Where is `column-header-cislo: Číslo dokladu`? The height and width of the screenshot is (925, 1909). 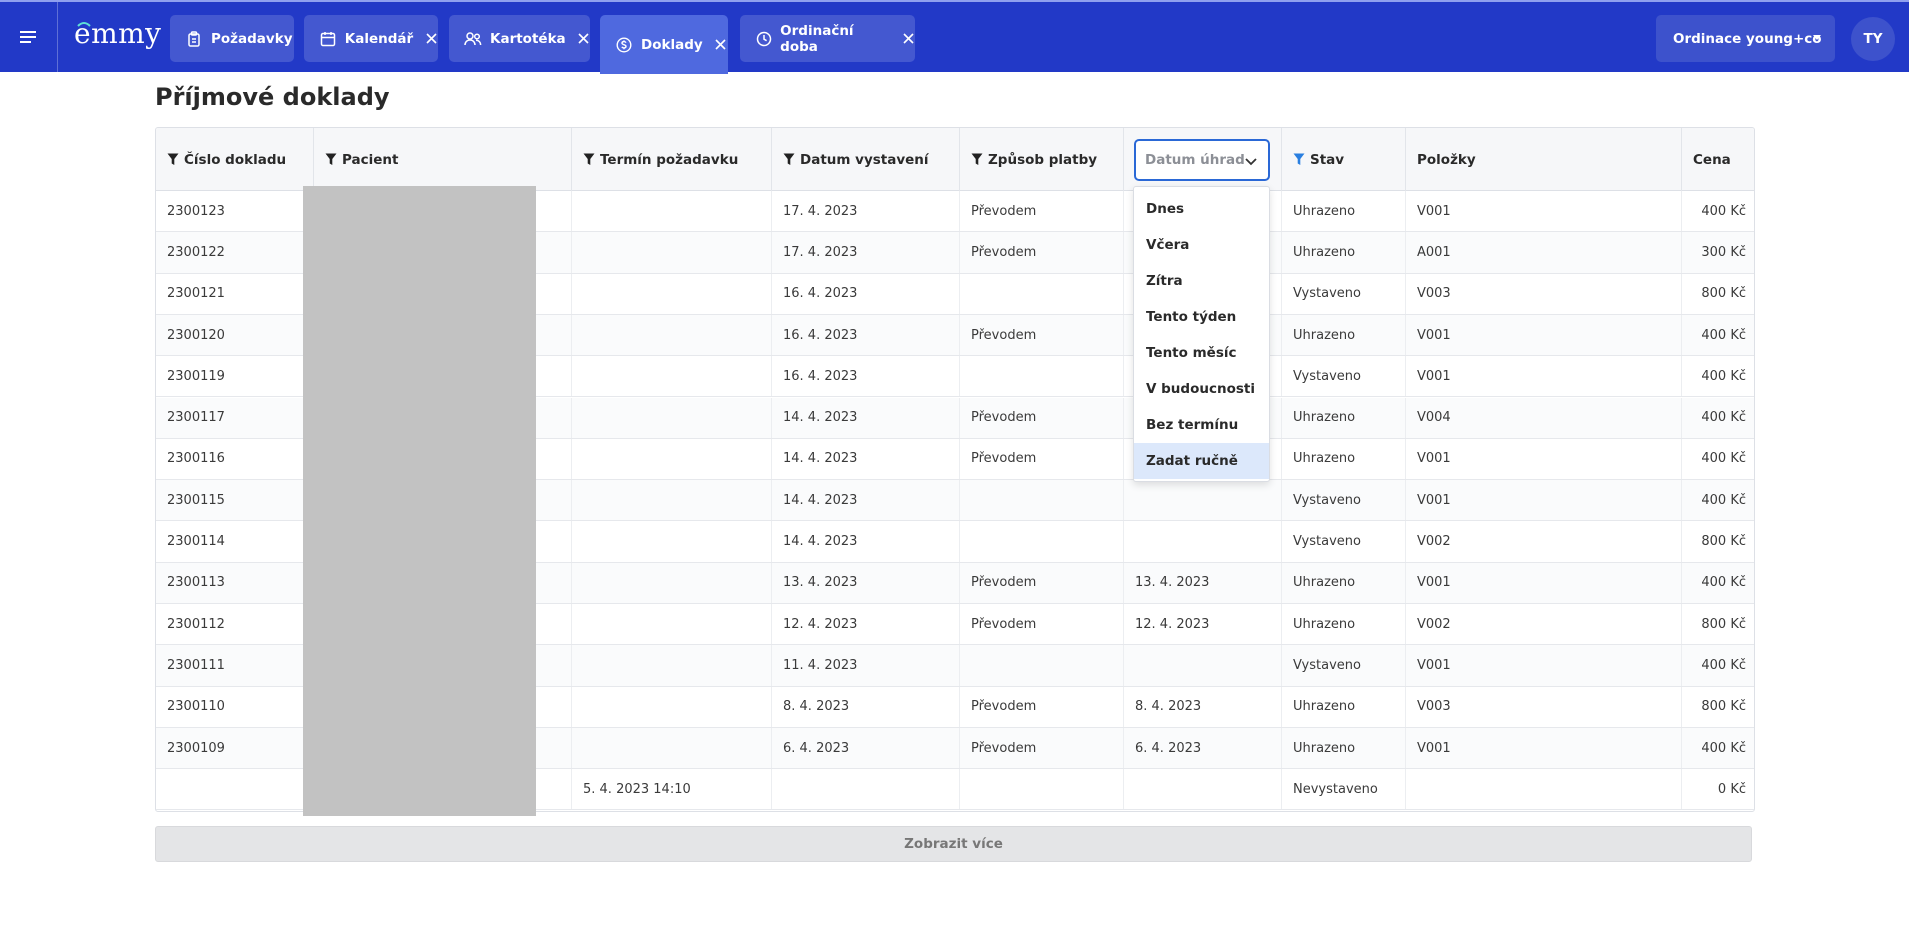
column-header-cislo: Číslo dokladu is located at coordinates (235, 159).